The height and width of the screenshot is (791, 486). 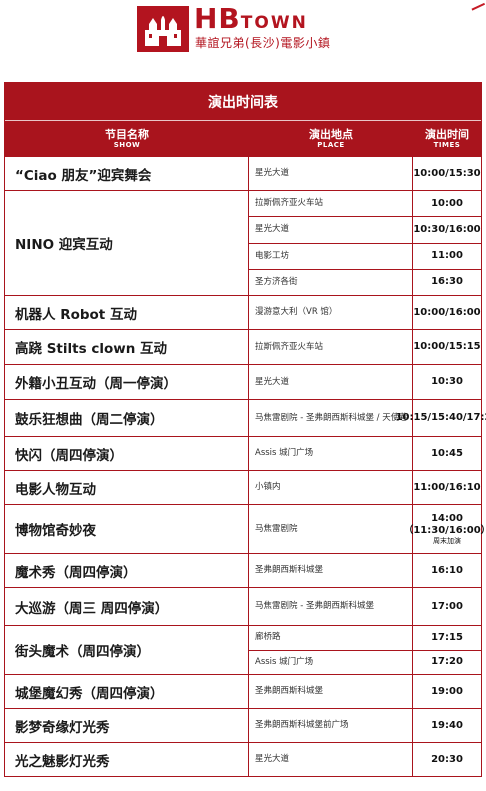 I want to click on show-time: 16:10, so click(x=447, y=570).